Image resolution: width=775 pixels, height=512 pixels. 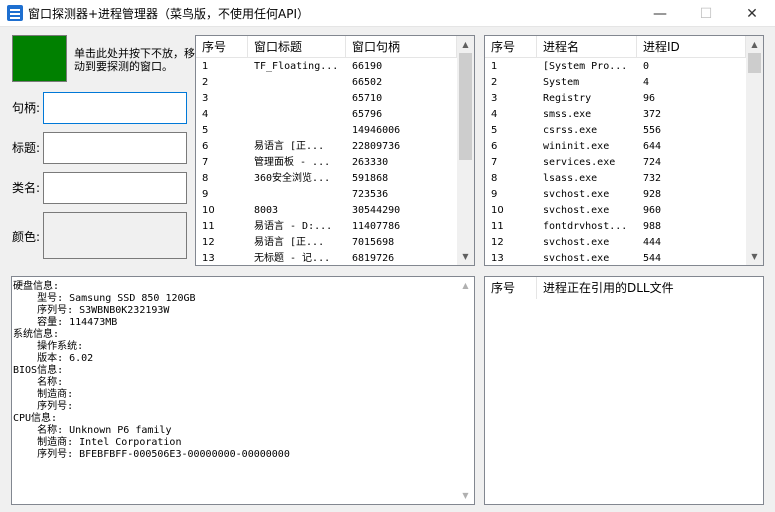 What do you see at coordinates (494, 98) in the screenshot?
I see `cell-index: 3` at bounding box center [494, 98].